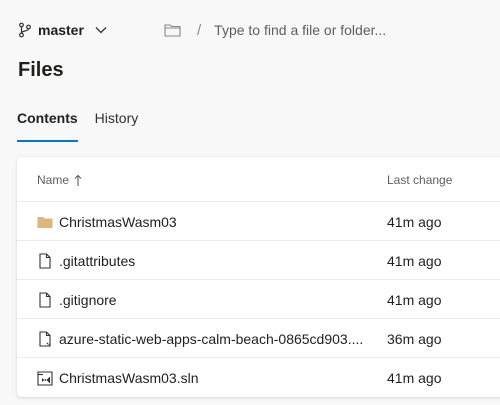  Describe the element at coordinates (258, 377) in the screenshot. I see `table-row: ChristmasWasm03.sln 41m ago` at that location.